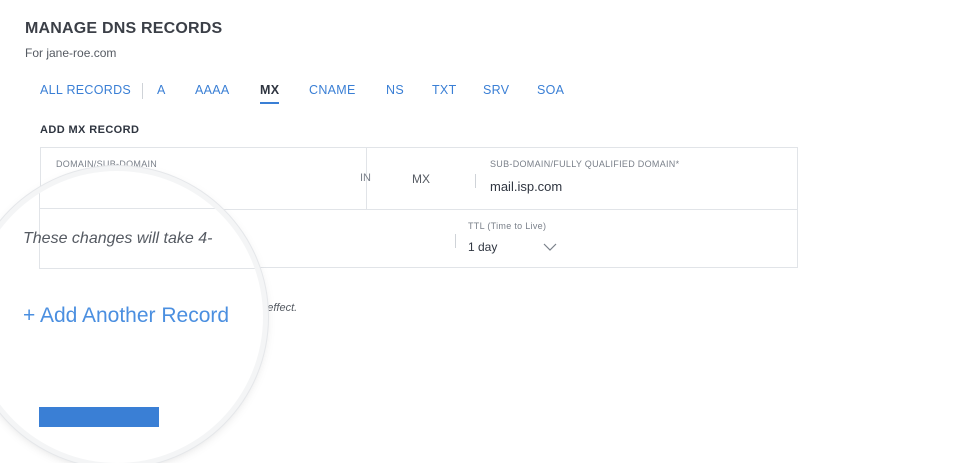 Image resolution: width=980 pixels, height=463 pixels. What do you see at coordinates (142, 91) in the screenshot?
I see `tab-divider` at bounding box center [142, 91].